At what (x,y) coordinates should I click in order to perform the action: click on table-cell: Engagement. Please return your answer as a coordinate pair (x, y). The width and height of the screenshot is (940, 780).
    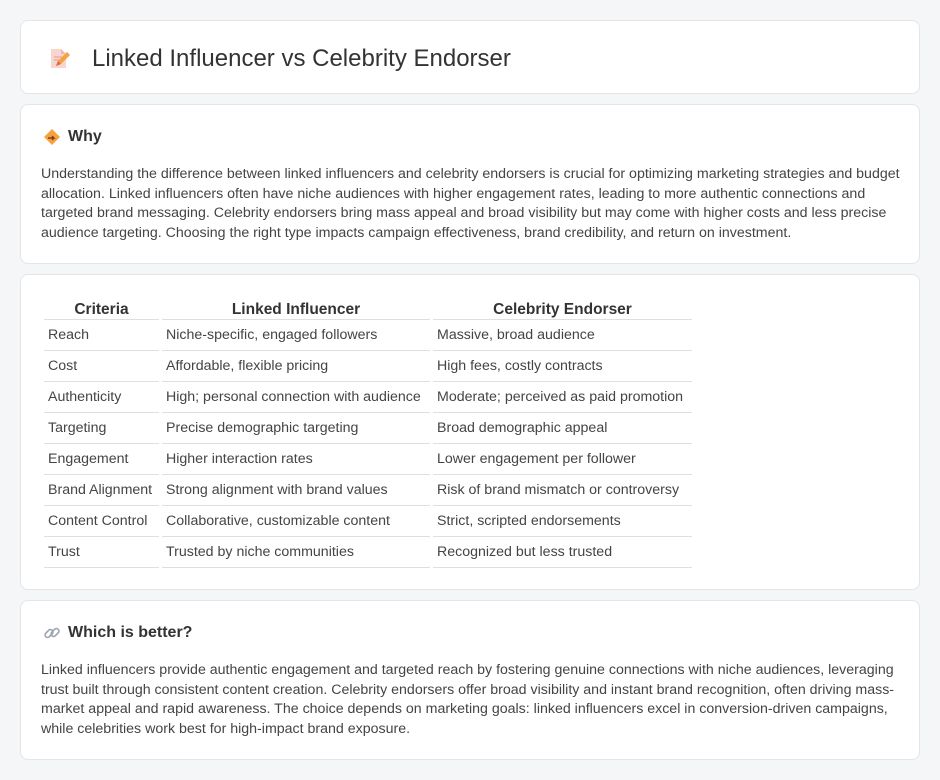
    Looking at the image, I should click on (101, 459).